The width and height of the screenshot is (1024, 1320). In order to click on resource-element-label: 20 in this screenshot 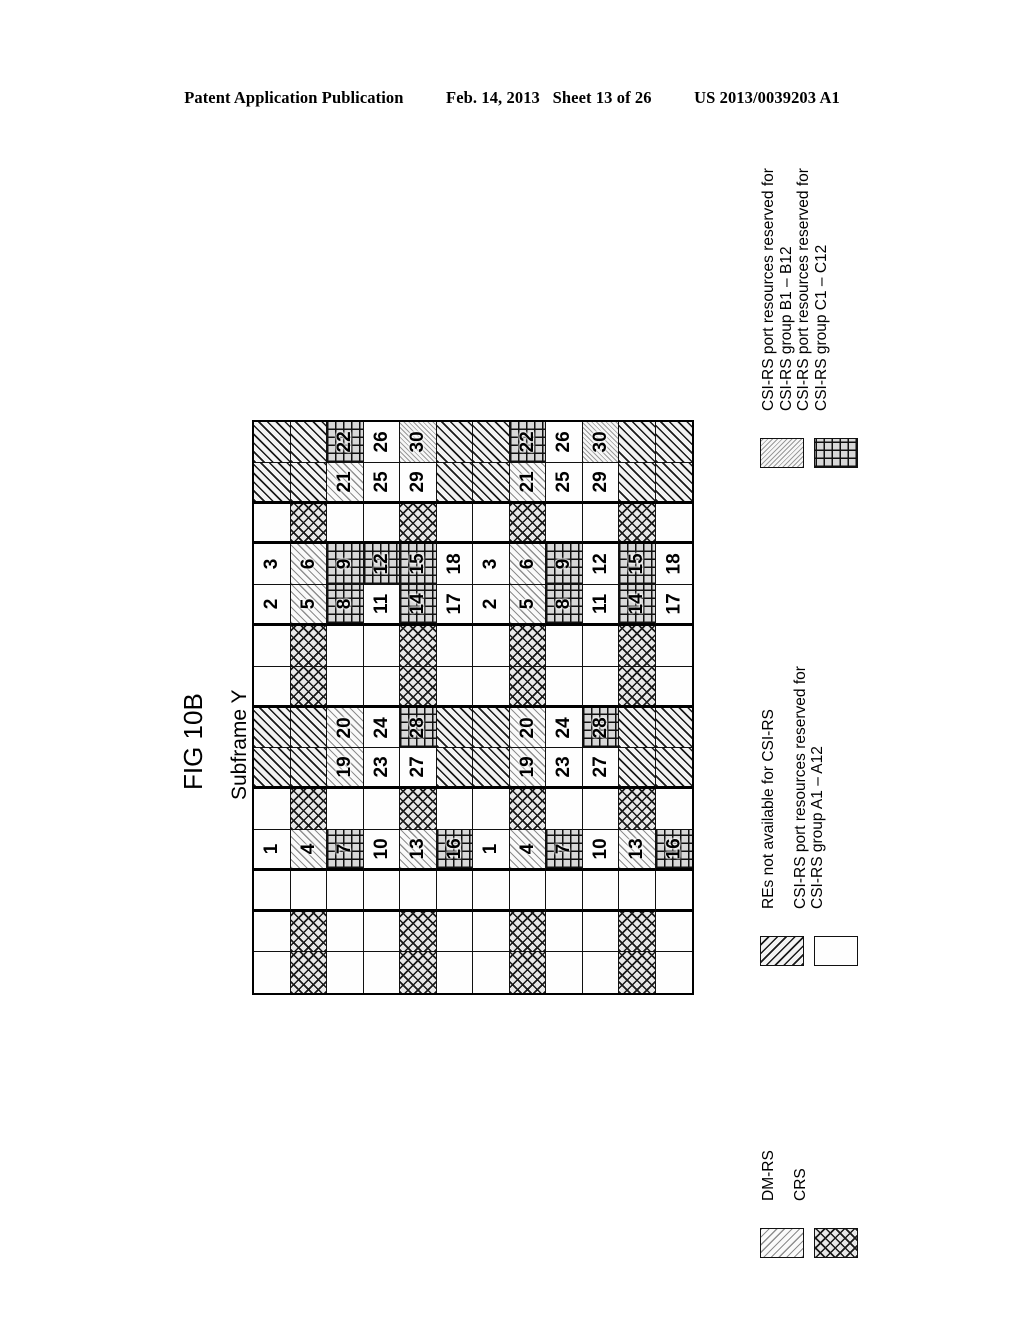, I will do `click(344, 727)`.